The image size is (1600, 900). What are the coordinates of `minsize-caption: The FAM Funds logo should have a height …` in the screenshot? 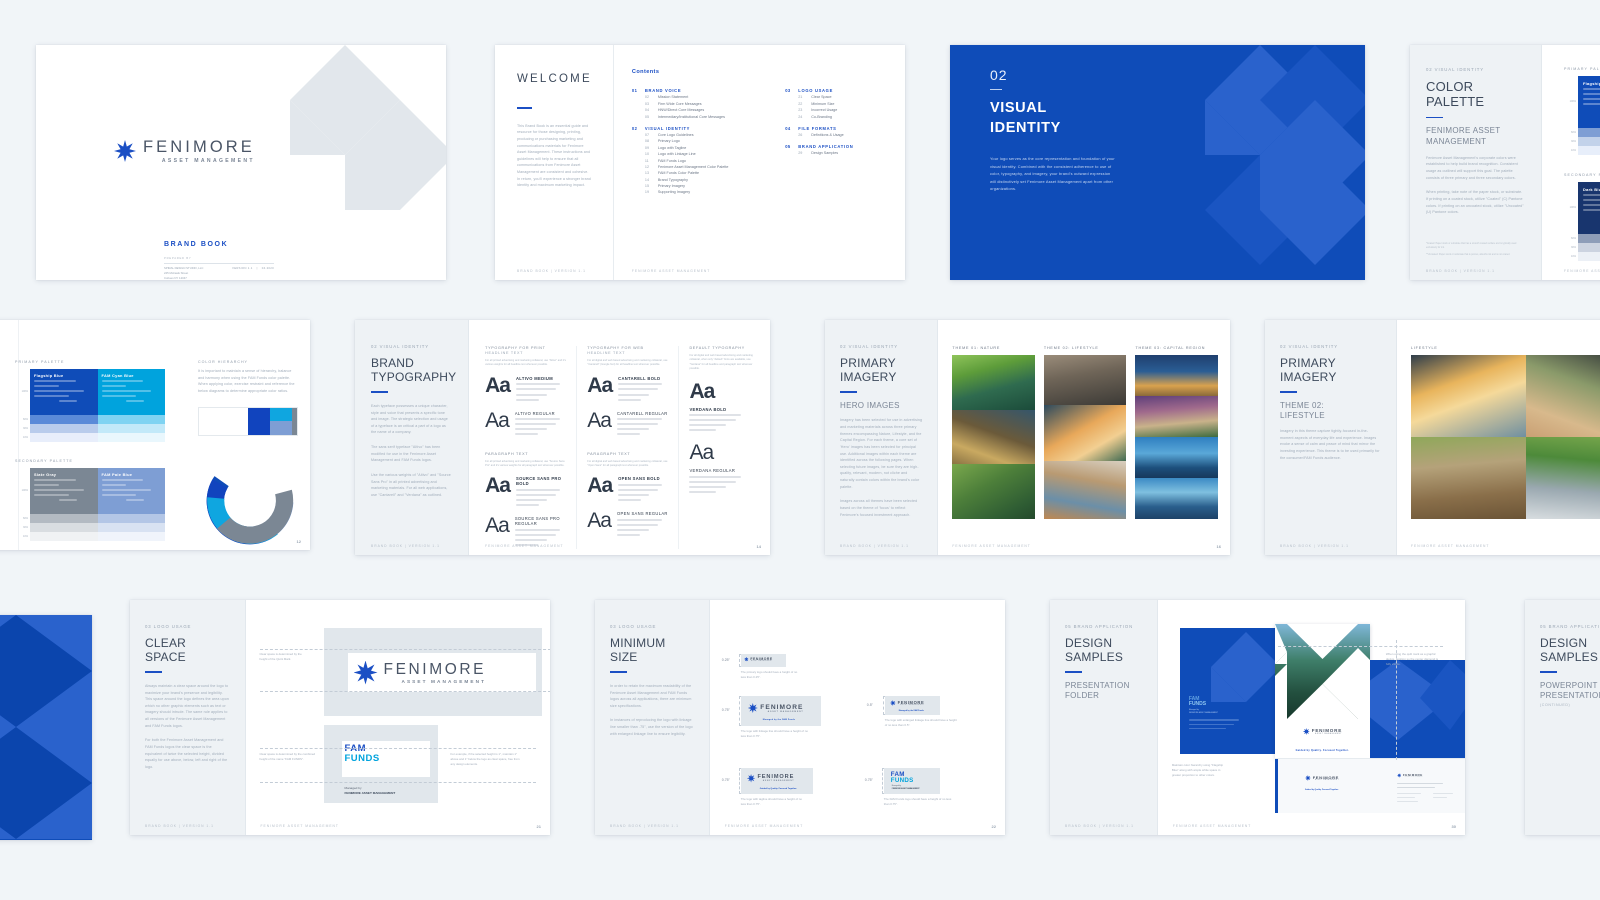 It's located at (917, 802).